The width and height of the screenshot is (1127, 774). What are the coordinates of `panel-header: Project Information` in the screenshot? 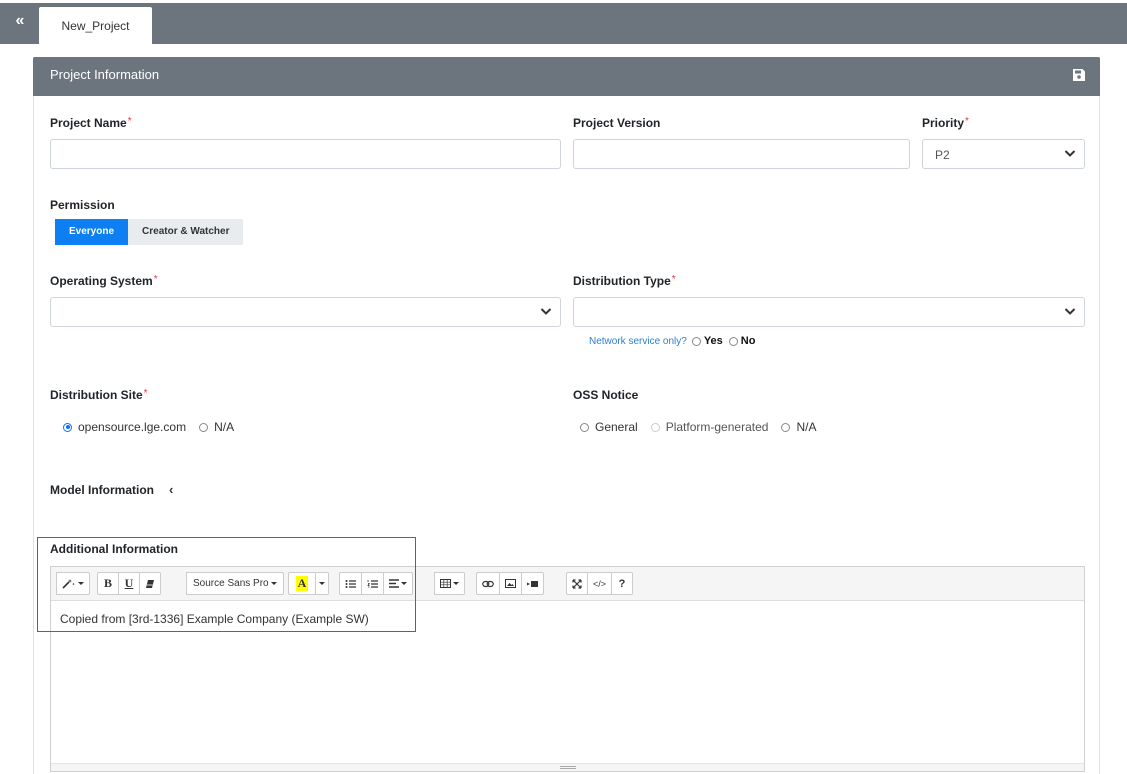 It's located at (566, 76).